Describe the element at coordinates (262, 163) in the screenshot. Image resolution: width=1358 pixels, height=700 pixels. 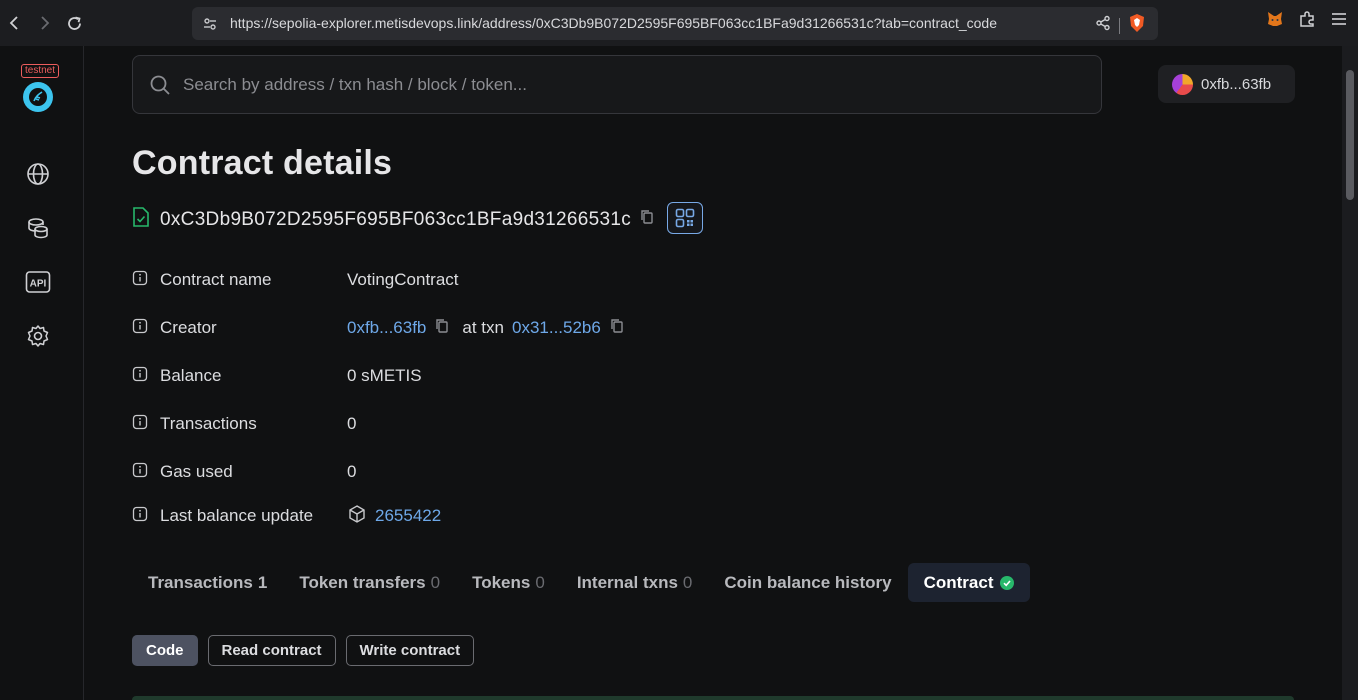
I see `page-title: Contract details` at that location.